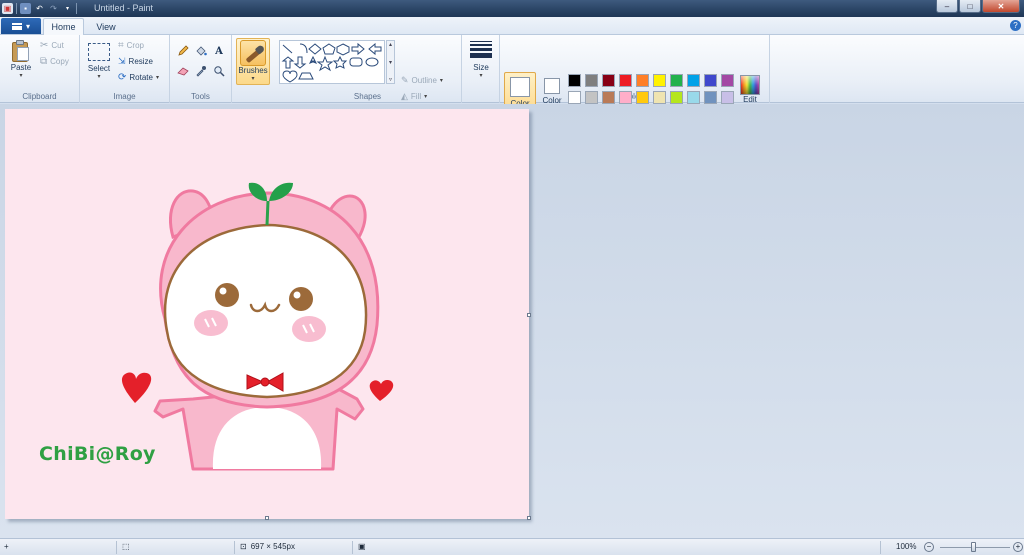 This screenshot has height=555, width=1024. What do you see at coordinates (405, 80) in the screenshot?
I see `outline-icon: ✎` at bounding box center [405, 80].